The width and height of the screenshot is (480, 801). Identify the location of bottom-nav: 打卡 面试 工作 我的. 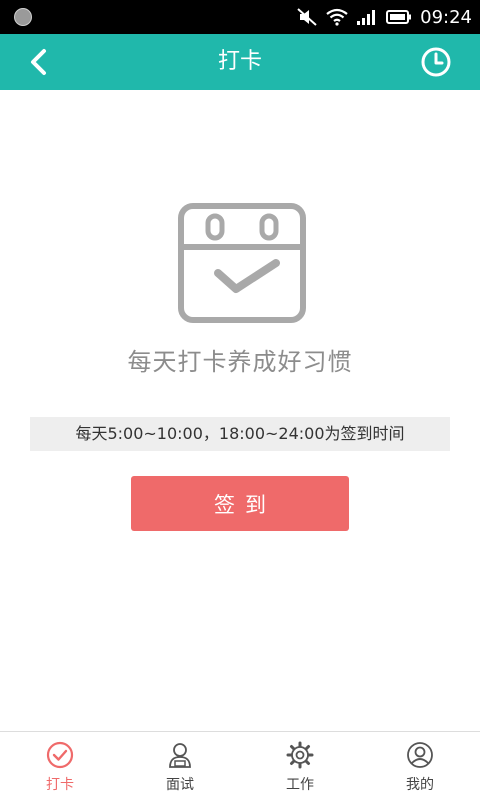
(240, 766).